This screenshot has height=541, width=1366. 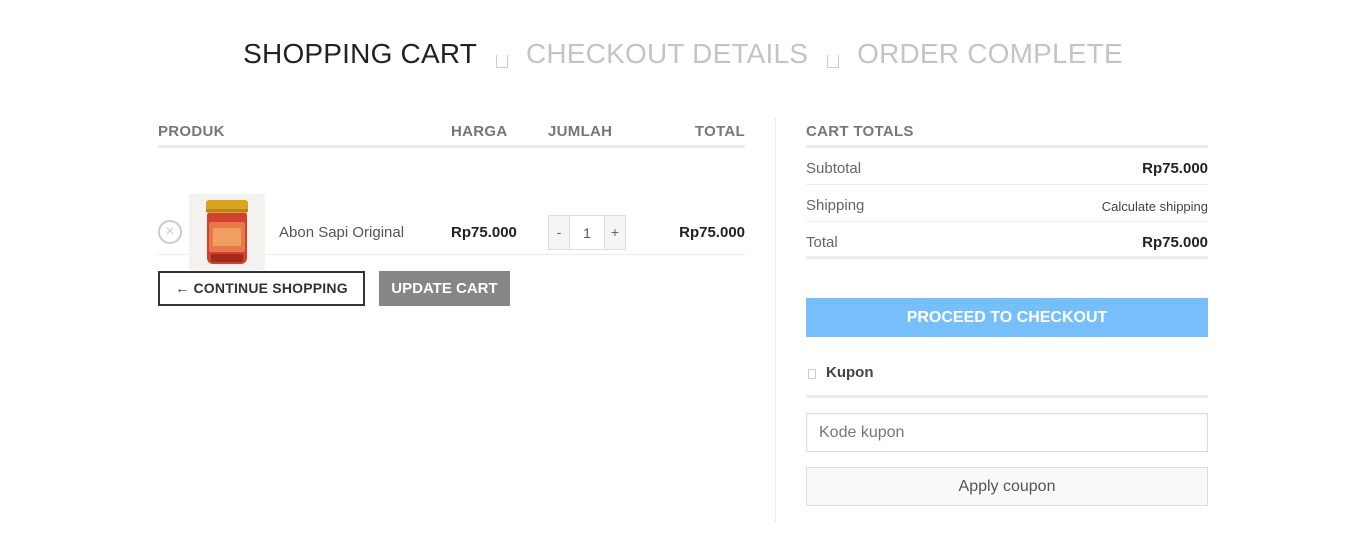 What do you see at coordinates (191, 131) in the screenshot?
I see `header-product: PRODUK` at bounding box center [191, 131].